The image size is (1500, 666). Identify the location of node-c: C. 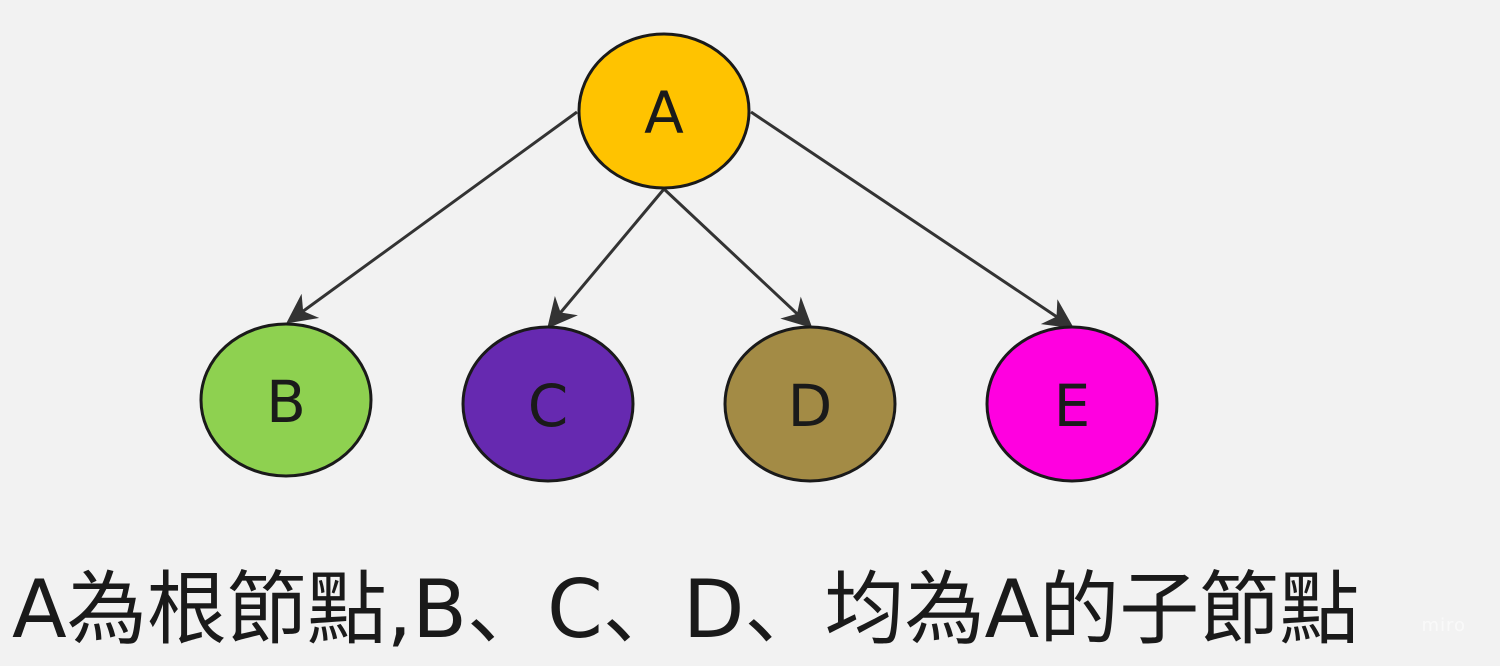
(548, 404).